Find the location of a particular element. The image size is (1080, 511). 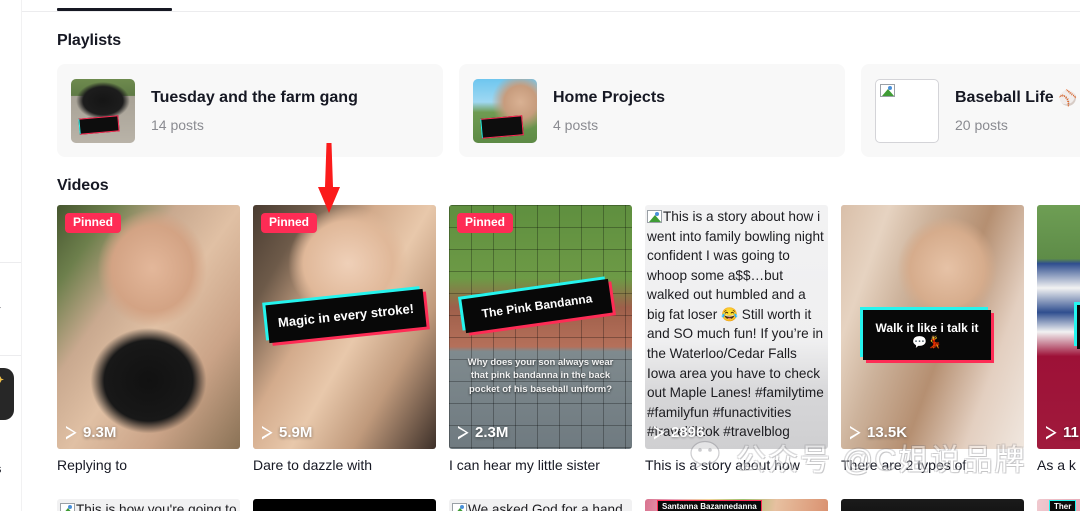

sidebar-text-fragment-1: ear is located at coordinates (0, 309).